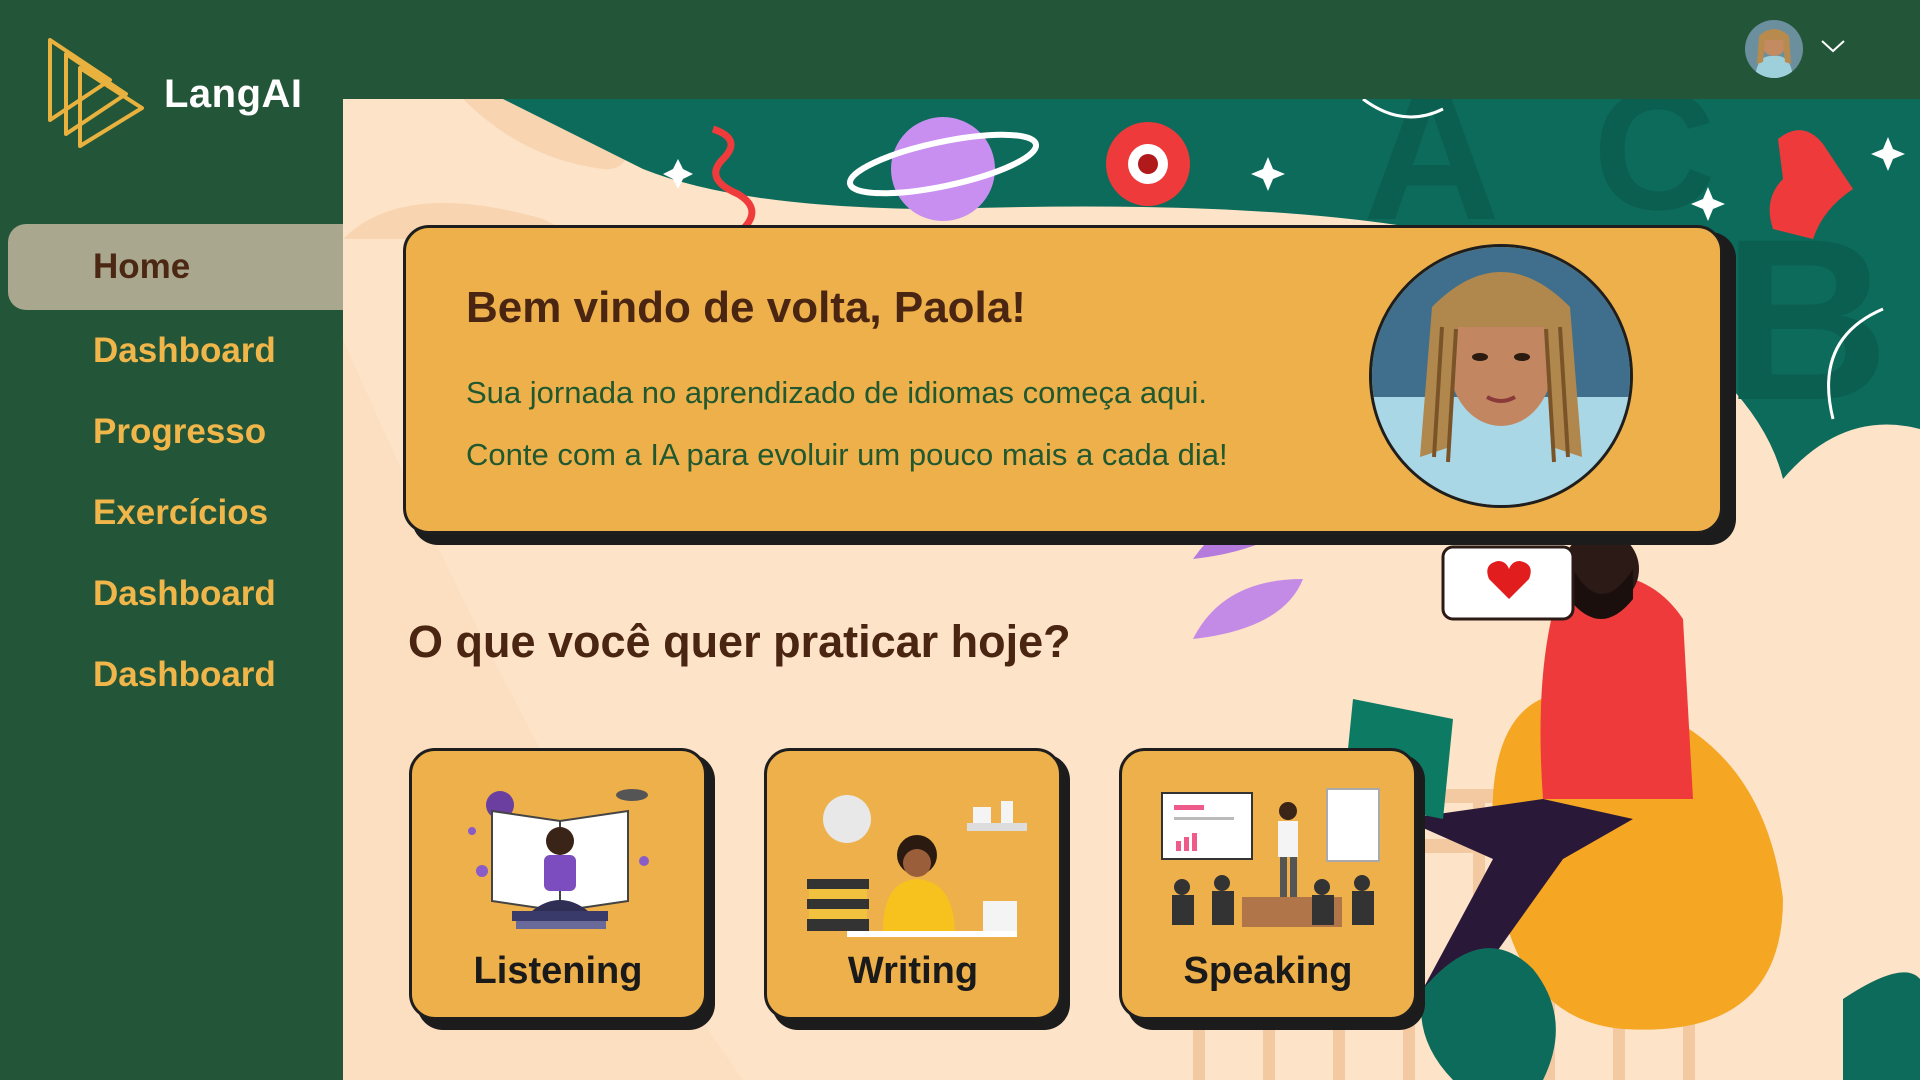  What do you see at coordinates (558, 859) in the screenshot?
I see `listening-illustration` at bounding box center [558, 859].